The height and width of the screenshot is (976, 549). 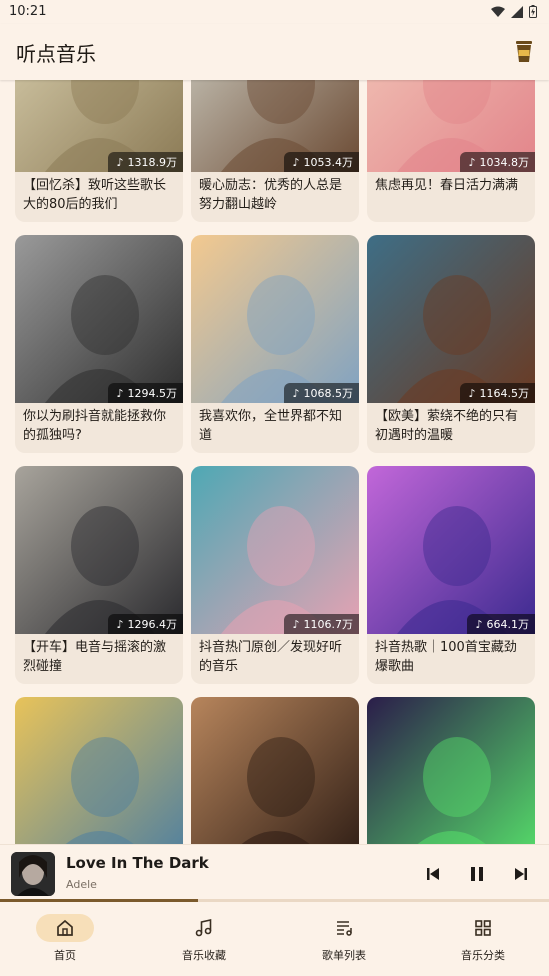 What do you see at coordinates (524, 51) in the screenshot?
I see `coffee-cup-icon` at bounding box center [524, 51].